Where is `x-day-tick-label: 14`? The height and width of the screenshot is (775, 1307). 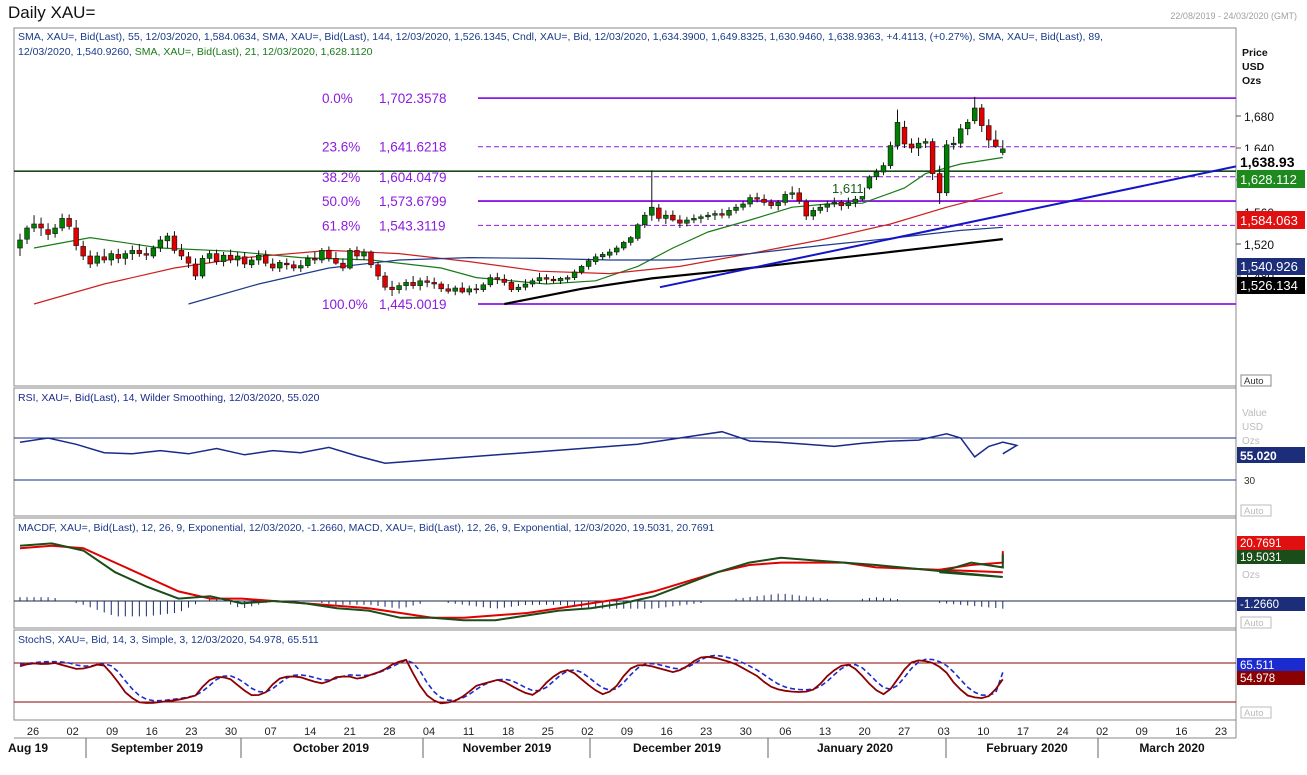 x-day-tick-label: 14 is located at coordinates (310, 732).